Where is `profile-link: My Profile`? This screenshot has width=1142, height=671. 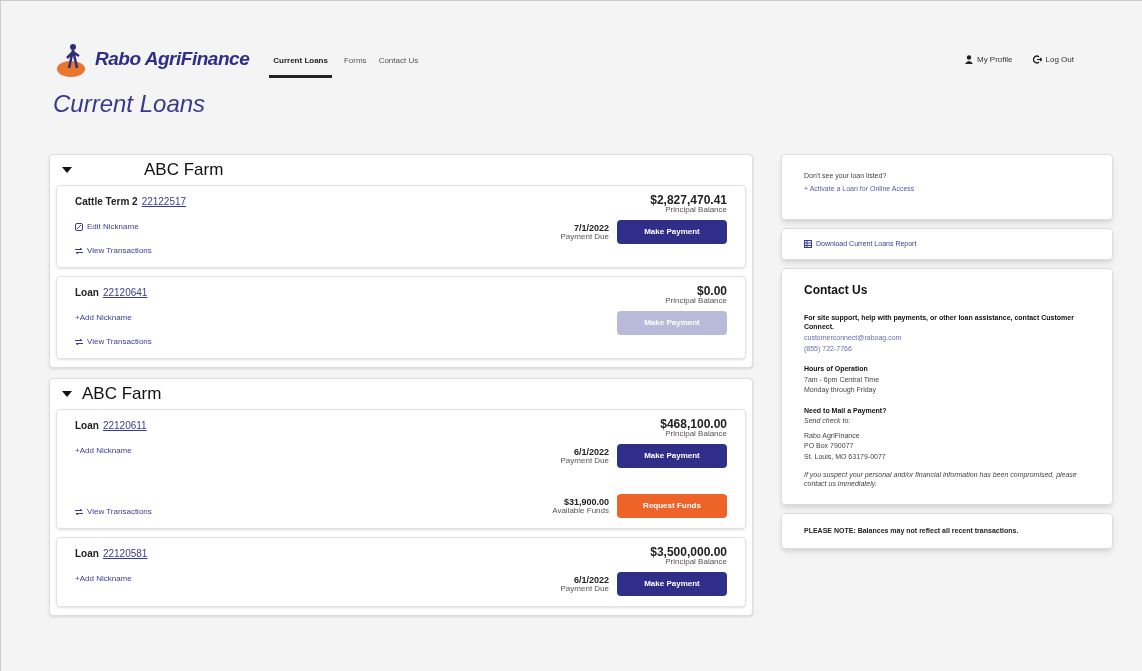 profile-link: My Profile is located at coordinates (988, 59).